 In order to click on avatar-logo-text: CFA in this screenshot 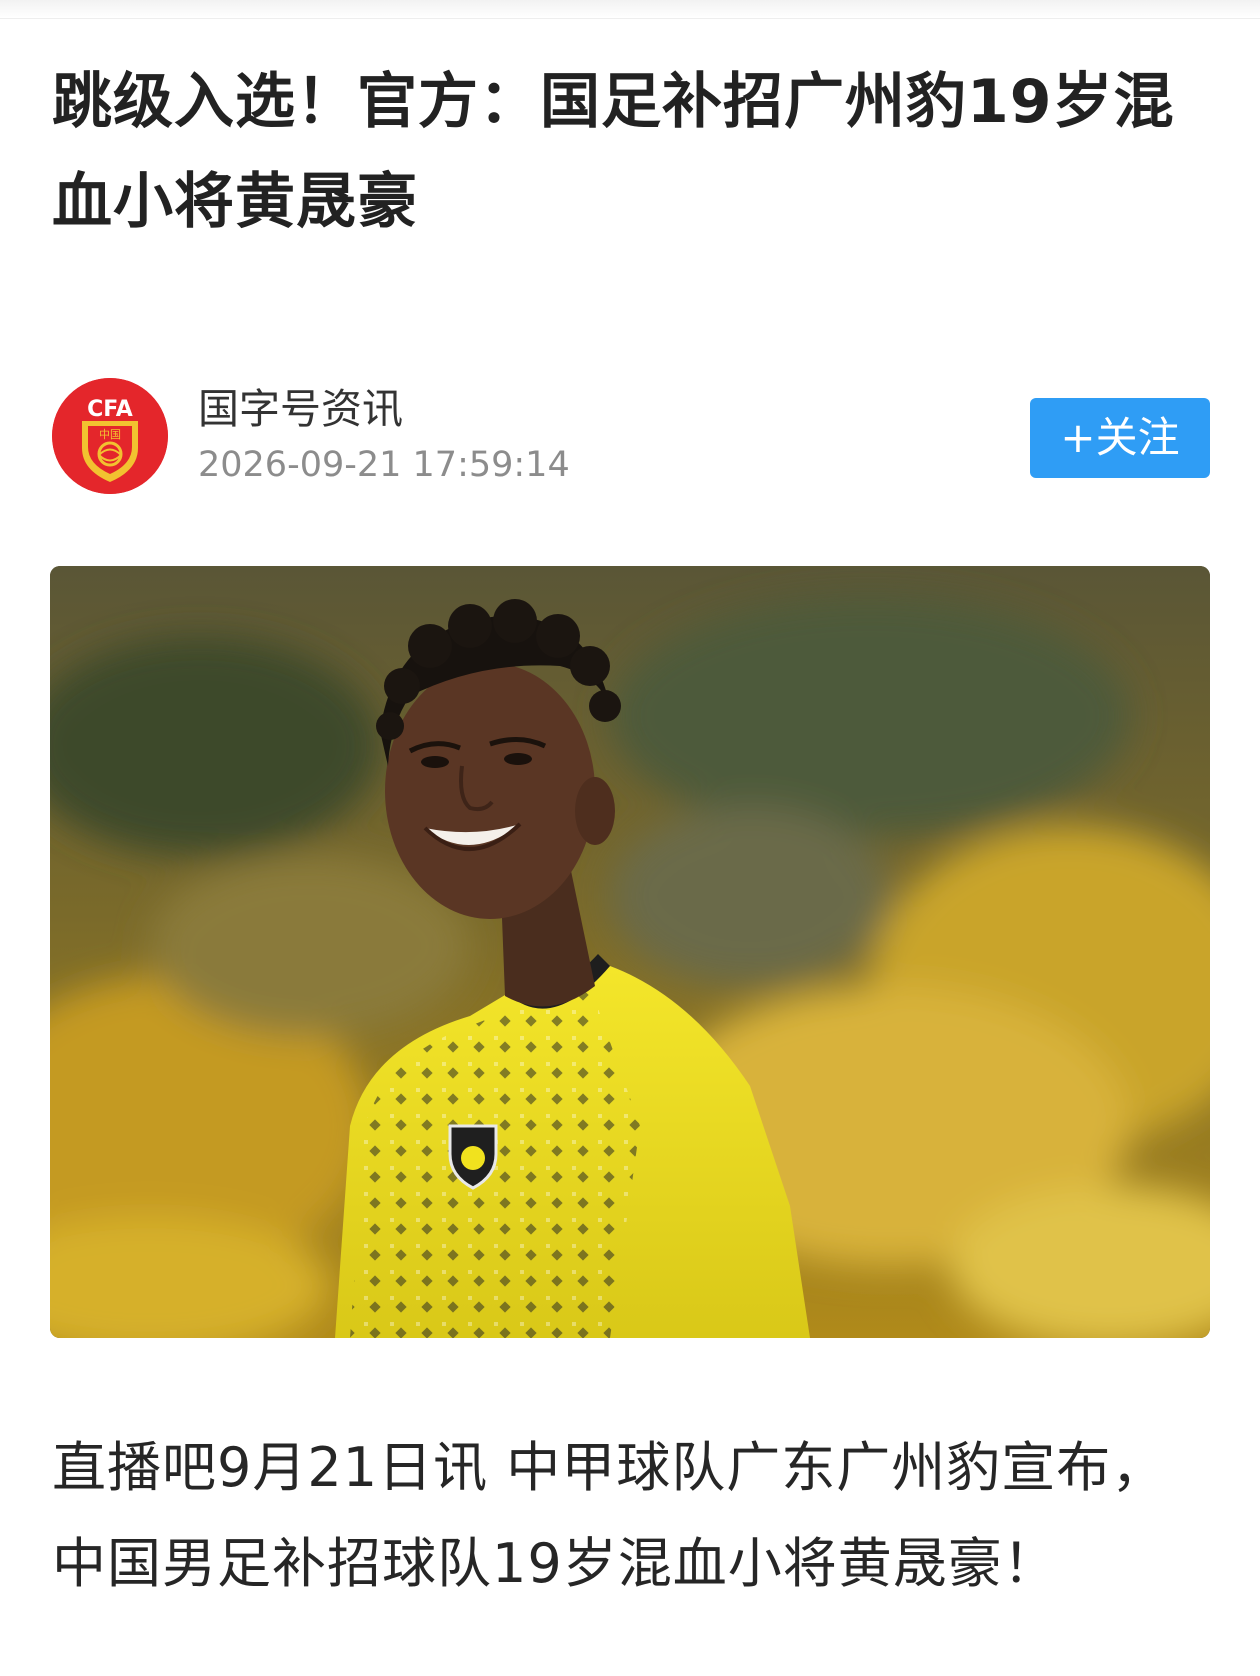, I will do `click(110, 409)`.